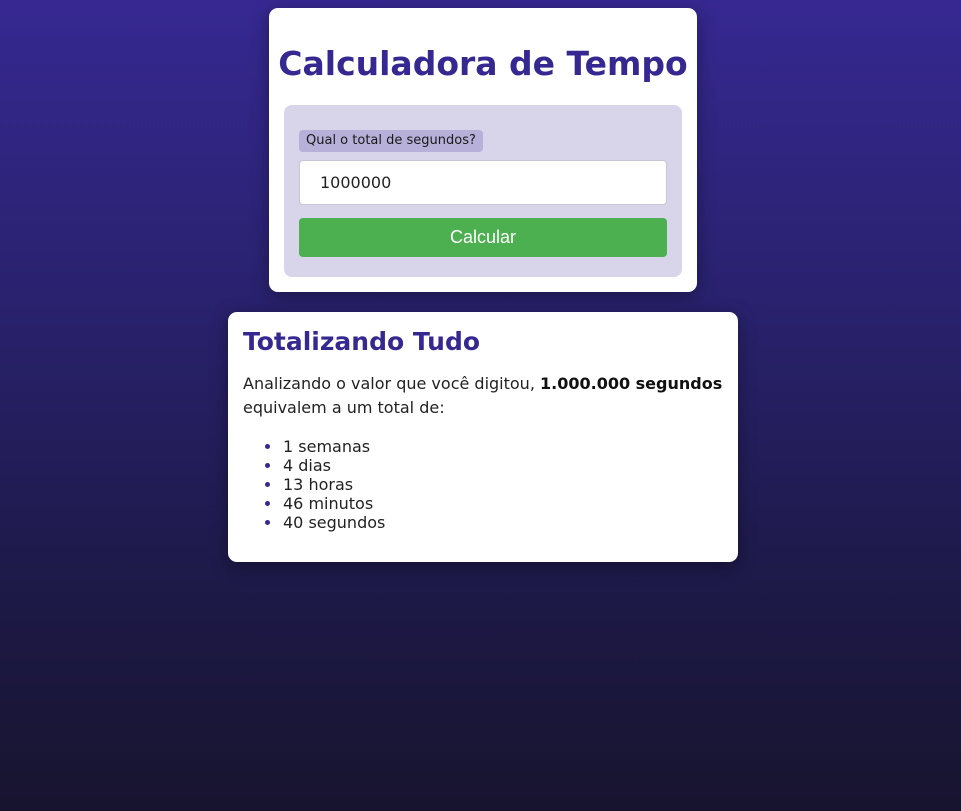  What do you see at coordinates (324, 446) in the screenshot?
I see `result-item-weeks: 1 semanas` at bounding box center [324, 446].